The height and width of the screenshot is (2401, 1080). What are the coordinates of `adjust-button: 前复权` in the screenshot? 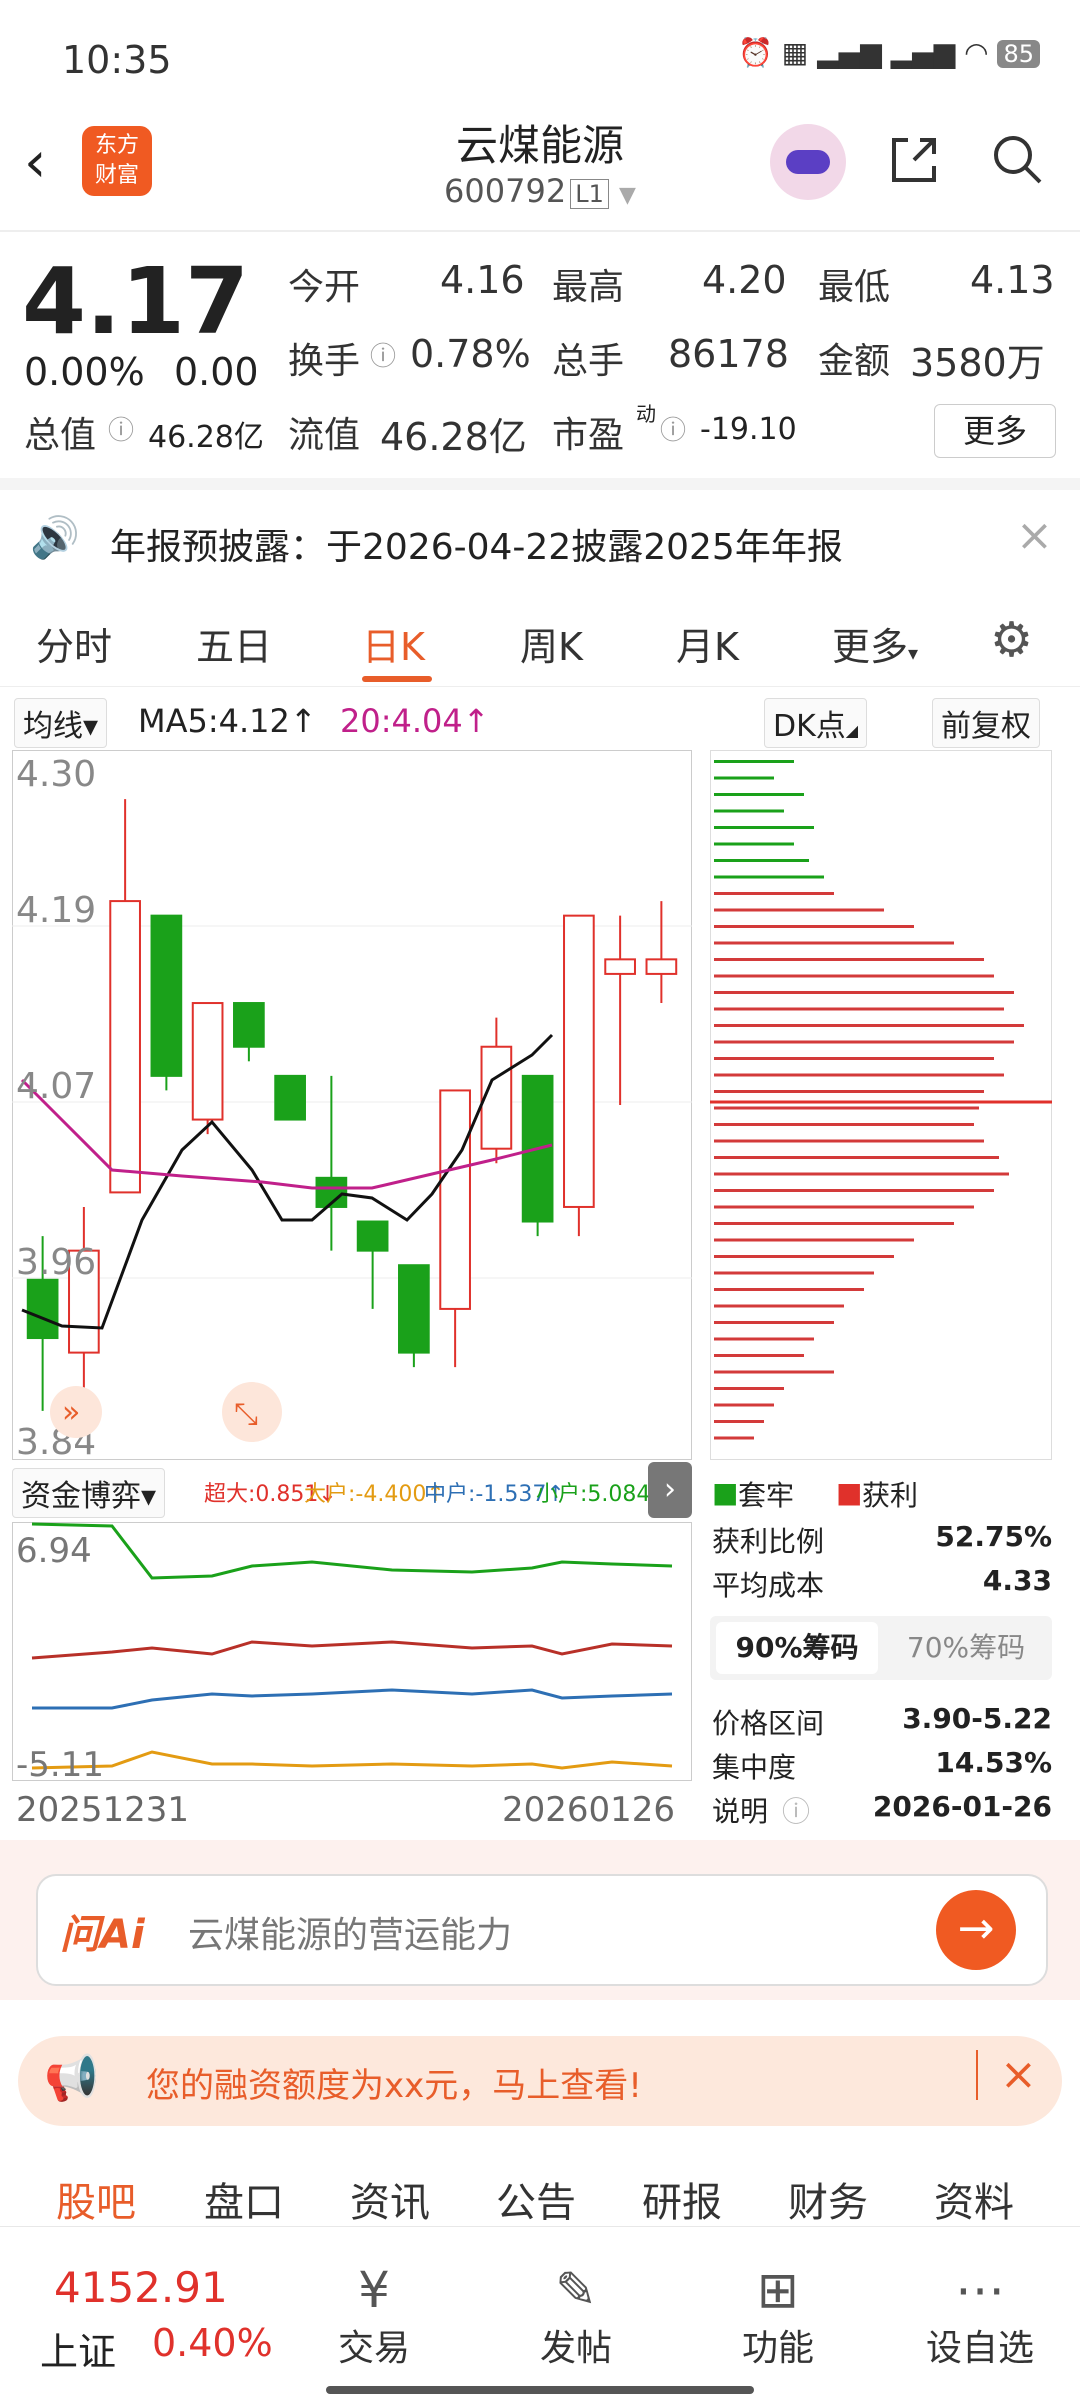 It's located at (986, 723).